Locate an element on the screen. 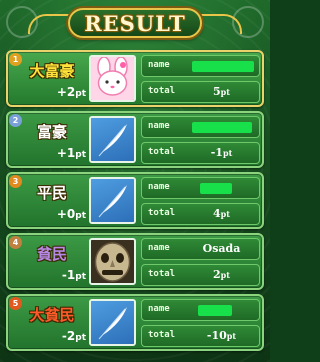  total-field: total 4pt is located at coordinates (200, 214).